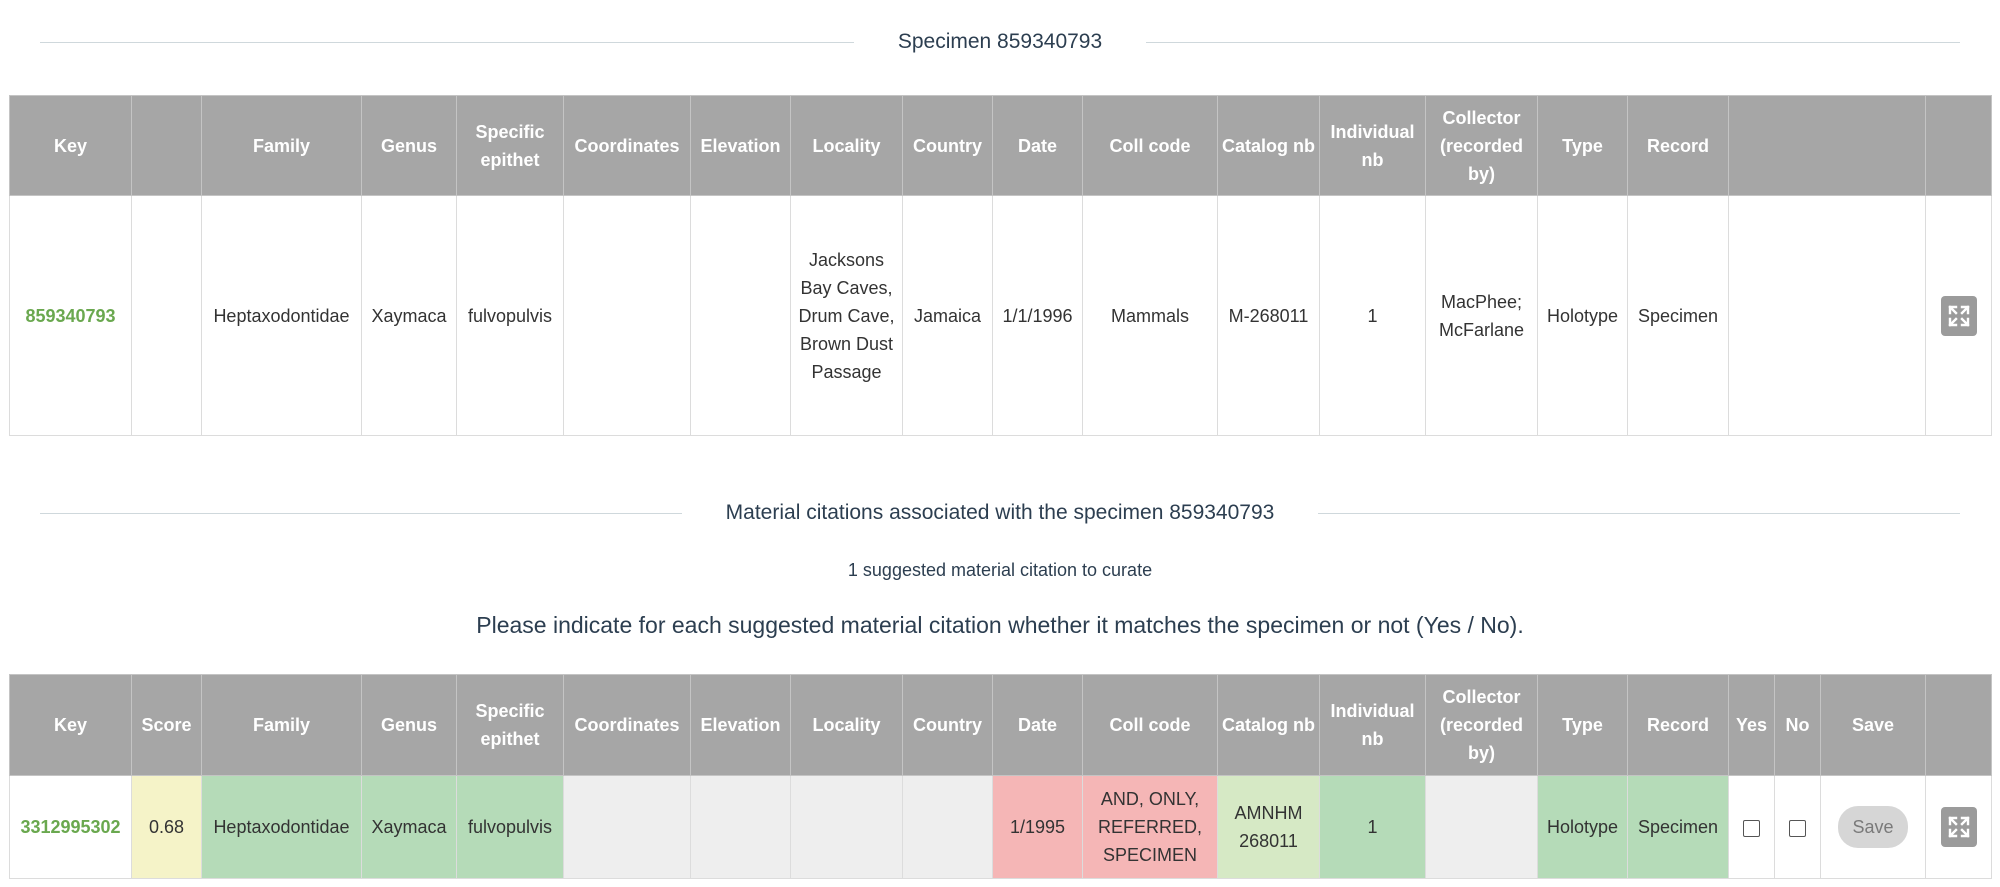 Image resolution: width=2000 pixels, height=887 pixels. I want to click on specimen-key-link: 859340793, so click(70, 315).